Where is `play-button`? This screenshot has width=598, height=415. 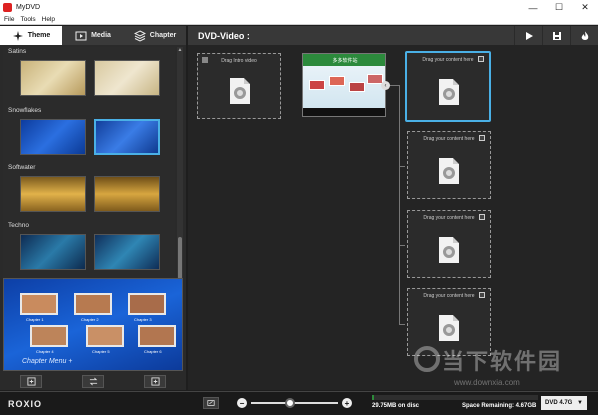 play-button is located at coordinates (528, 35).